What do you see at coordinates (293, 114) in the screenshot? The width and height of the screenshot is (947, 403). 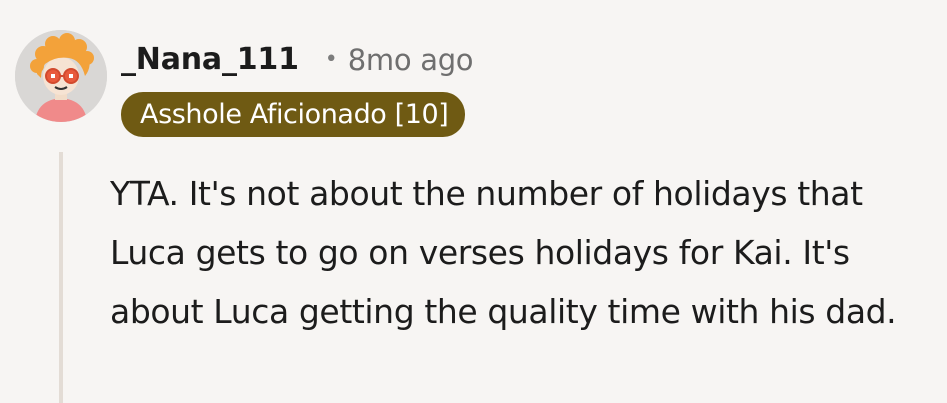 I see `user-flair-badge: Asshole Aficionado [10]` at bounding box center [293, 114].